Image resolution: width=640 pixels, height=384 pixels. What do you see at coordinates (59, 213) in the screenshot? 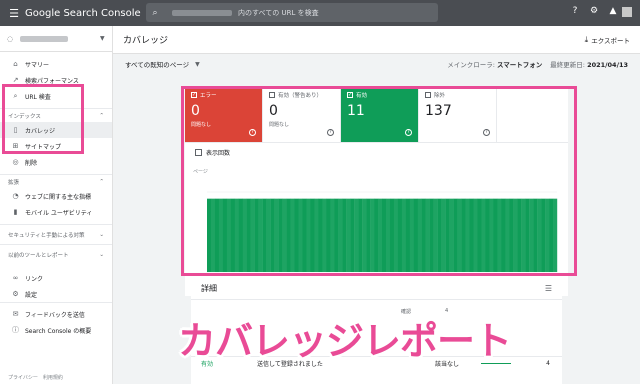
I see `sidebar-item-label: モバイル ユーザビリティ` at bounding box center [59, 213].